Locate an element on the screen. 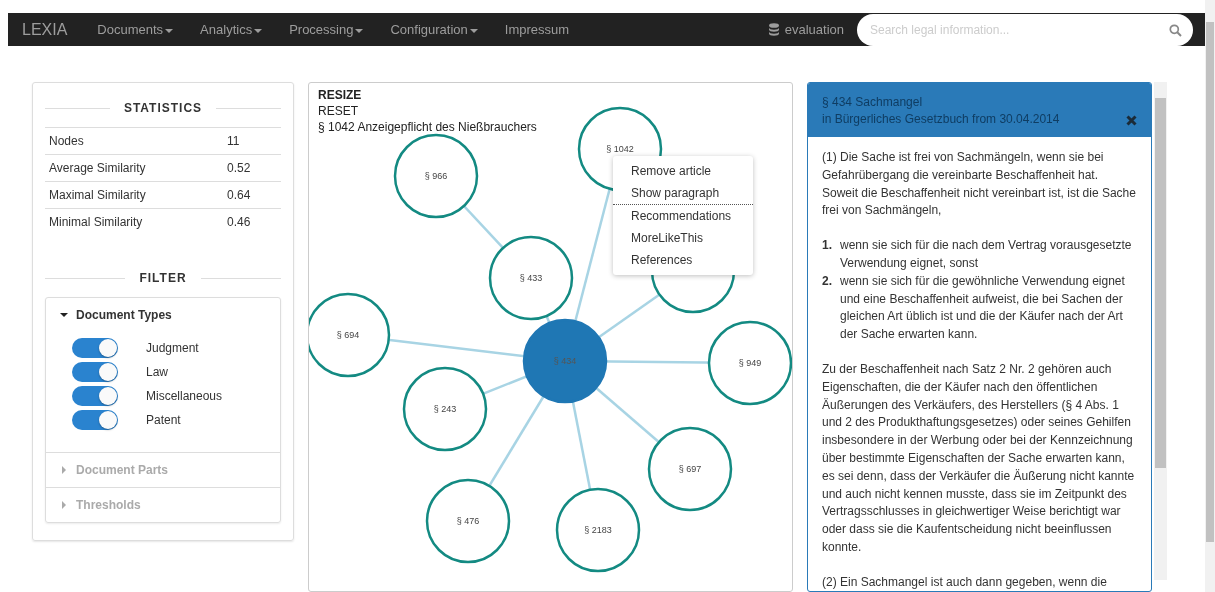 The width and height of the screenshot is (1215, 592). context-menu-item: MoreLikeThis is located at coordinates (683, 238).